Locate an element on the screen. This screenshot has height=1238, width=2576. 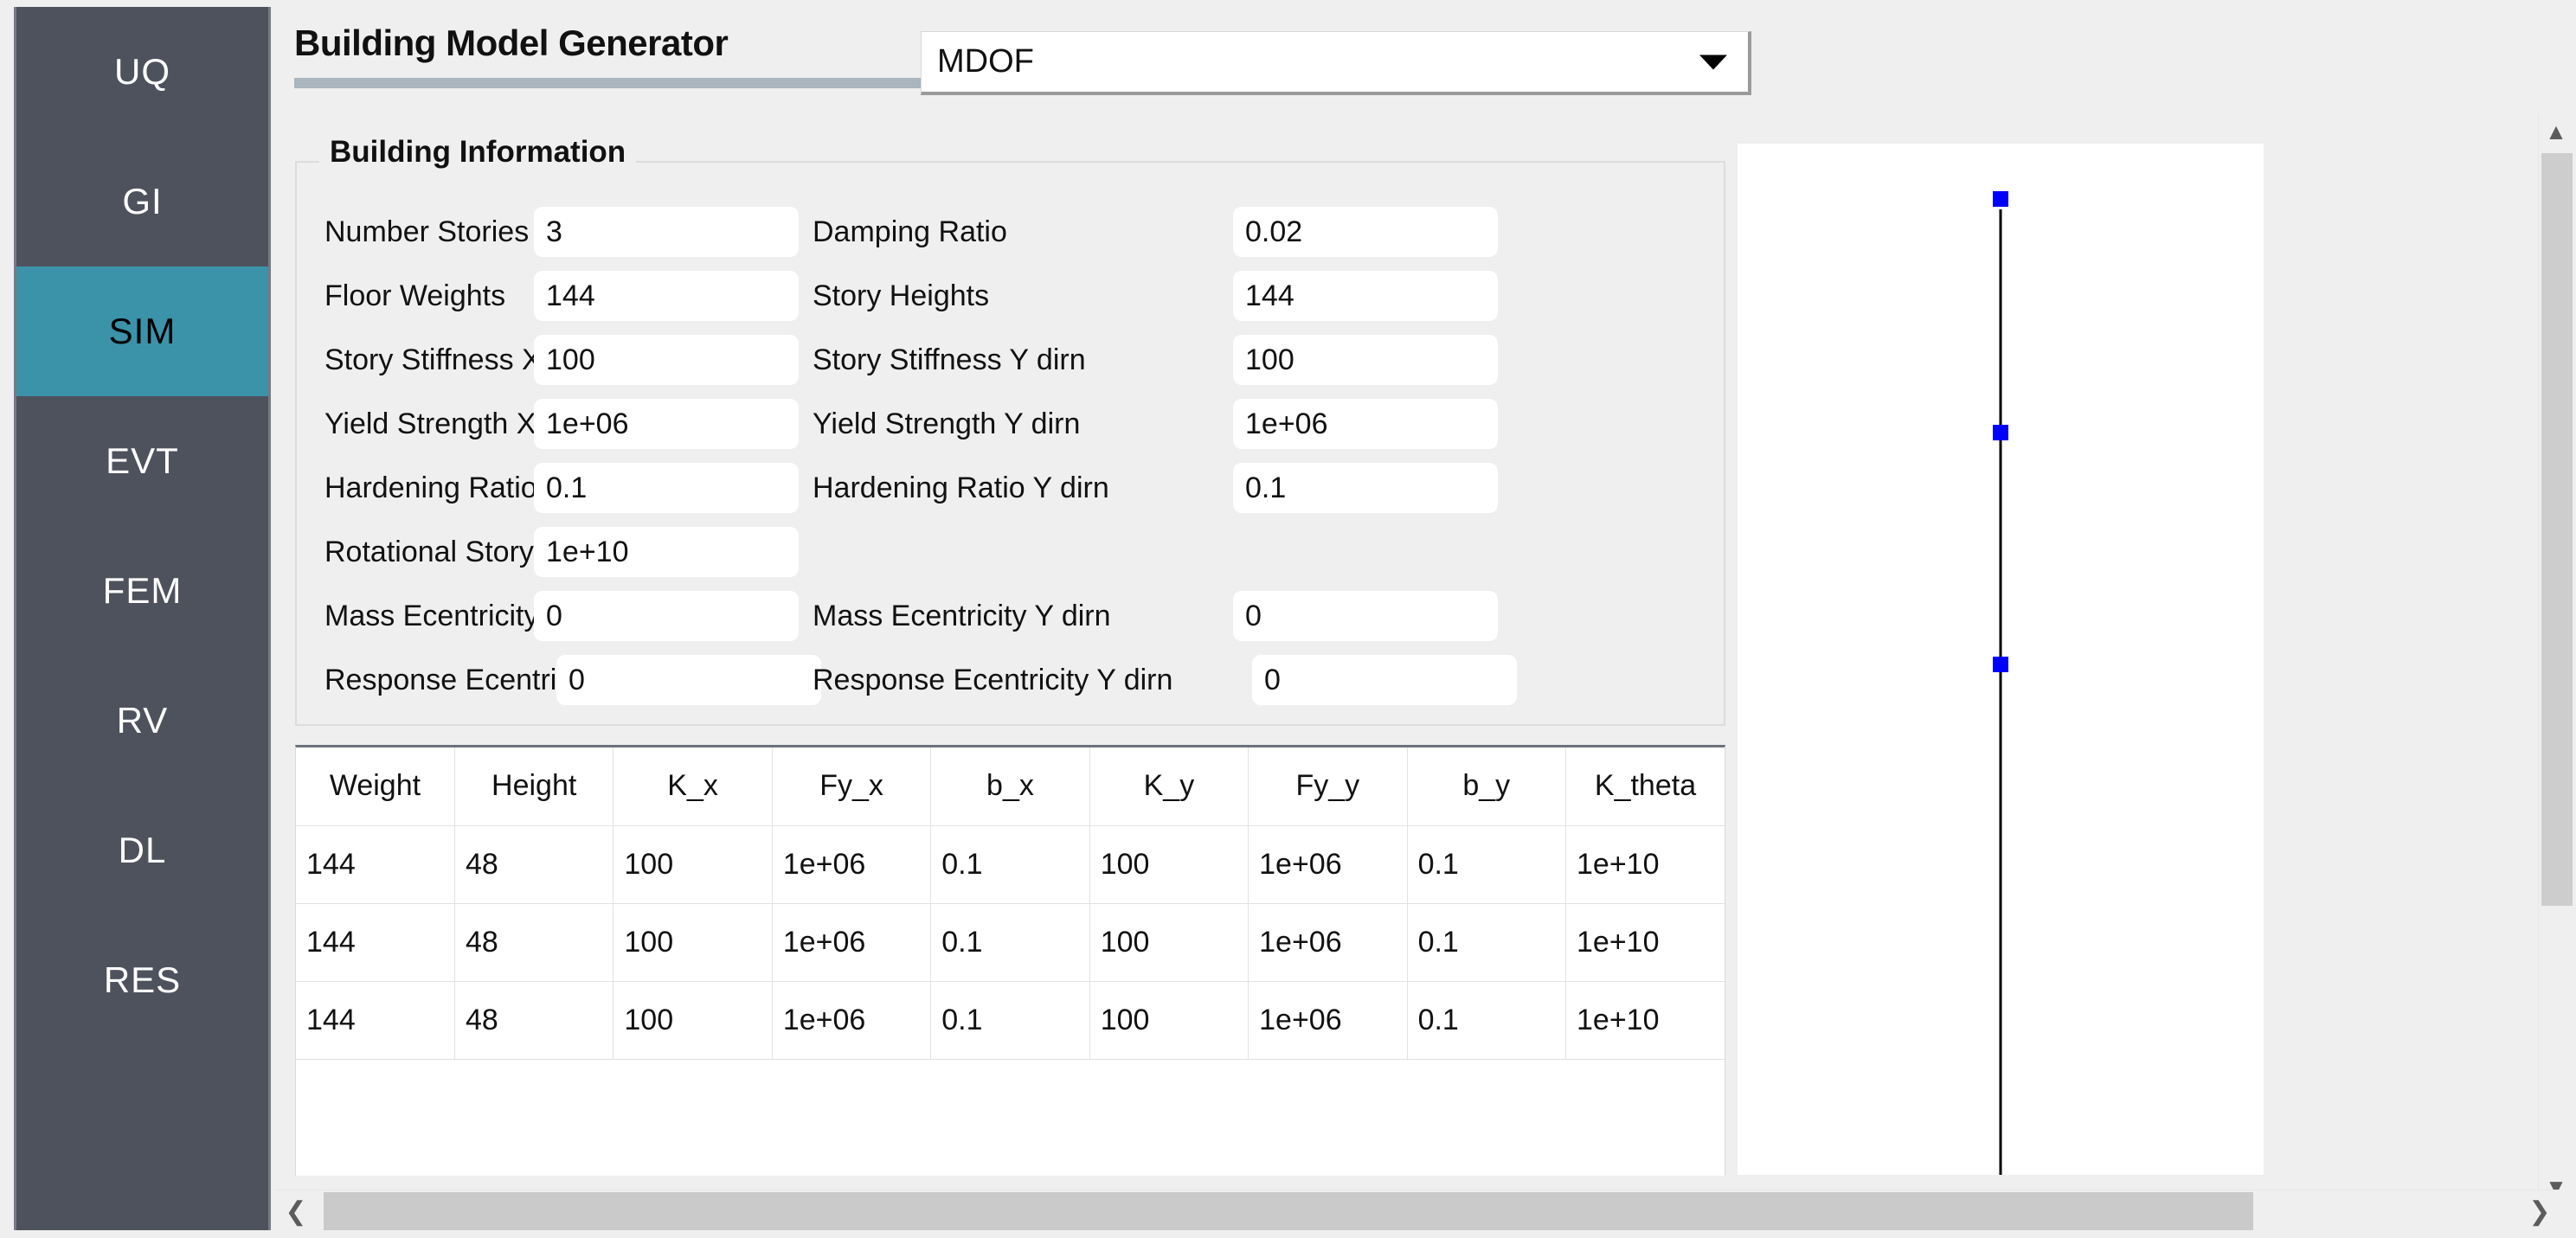
sidebar-item-label: SIM is located at coordinates (142, 331).